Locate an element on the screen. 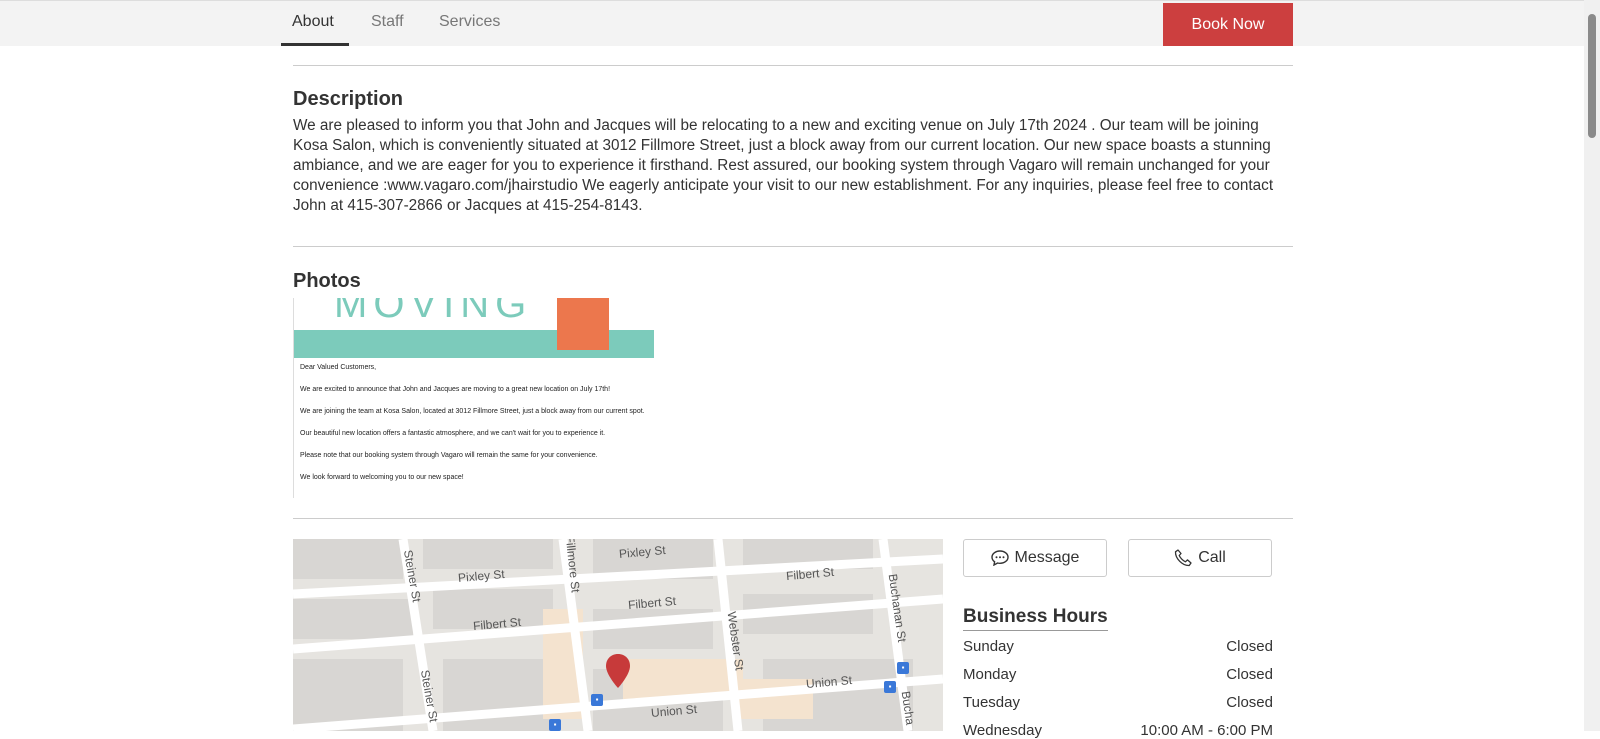 The image size is (1600, 739). hours-day: Tuesday is located at coordinates (991, 702).